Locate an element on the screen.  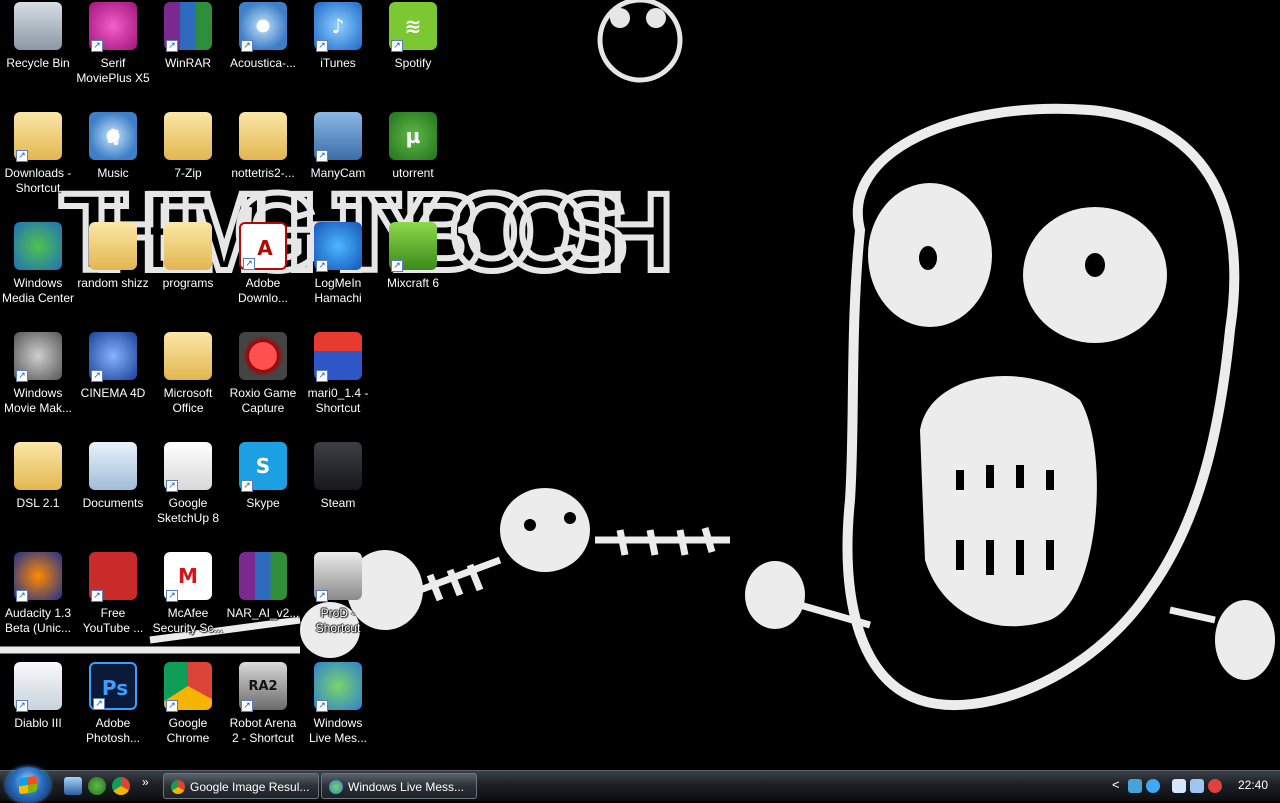
utorrent-quicklaunch-icon is located at coordinates (97, 786).